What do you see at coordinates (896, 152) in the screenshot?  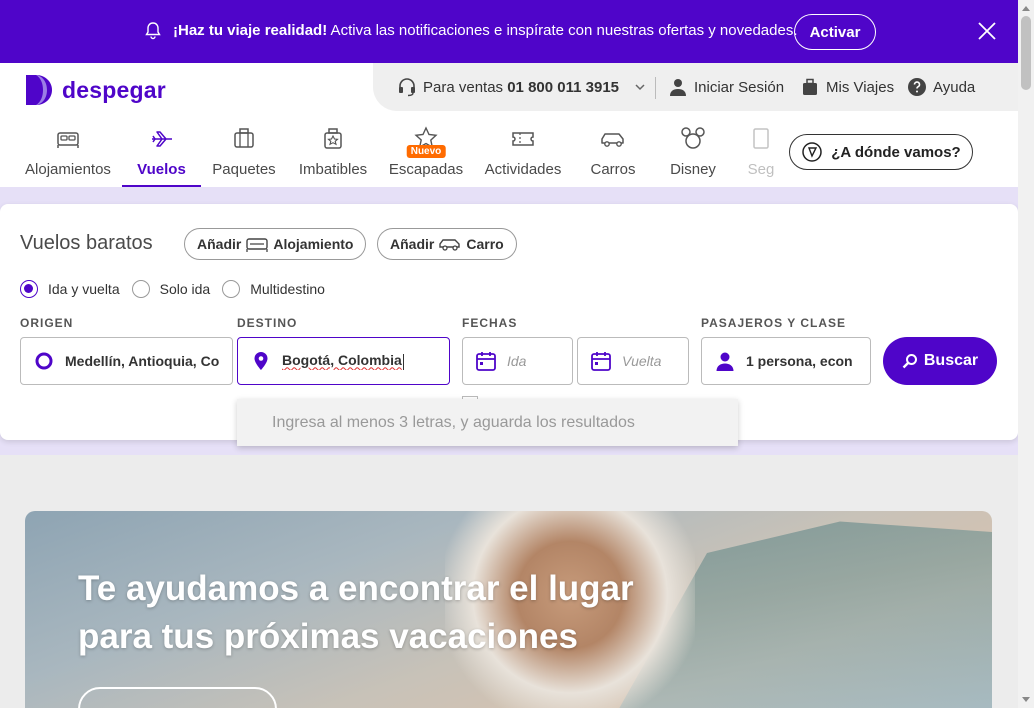 I see `where-to-go-label: ¿A dónde vamos?` at bounding box center [896, 152].